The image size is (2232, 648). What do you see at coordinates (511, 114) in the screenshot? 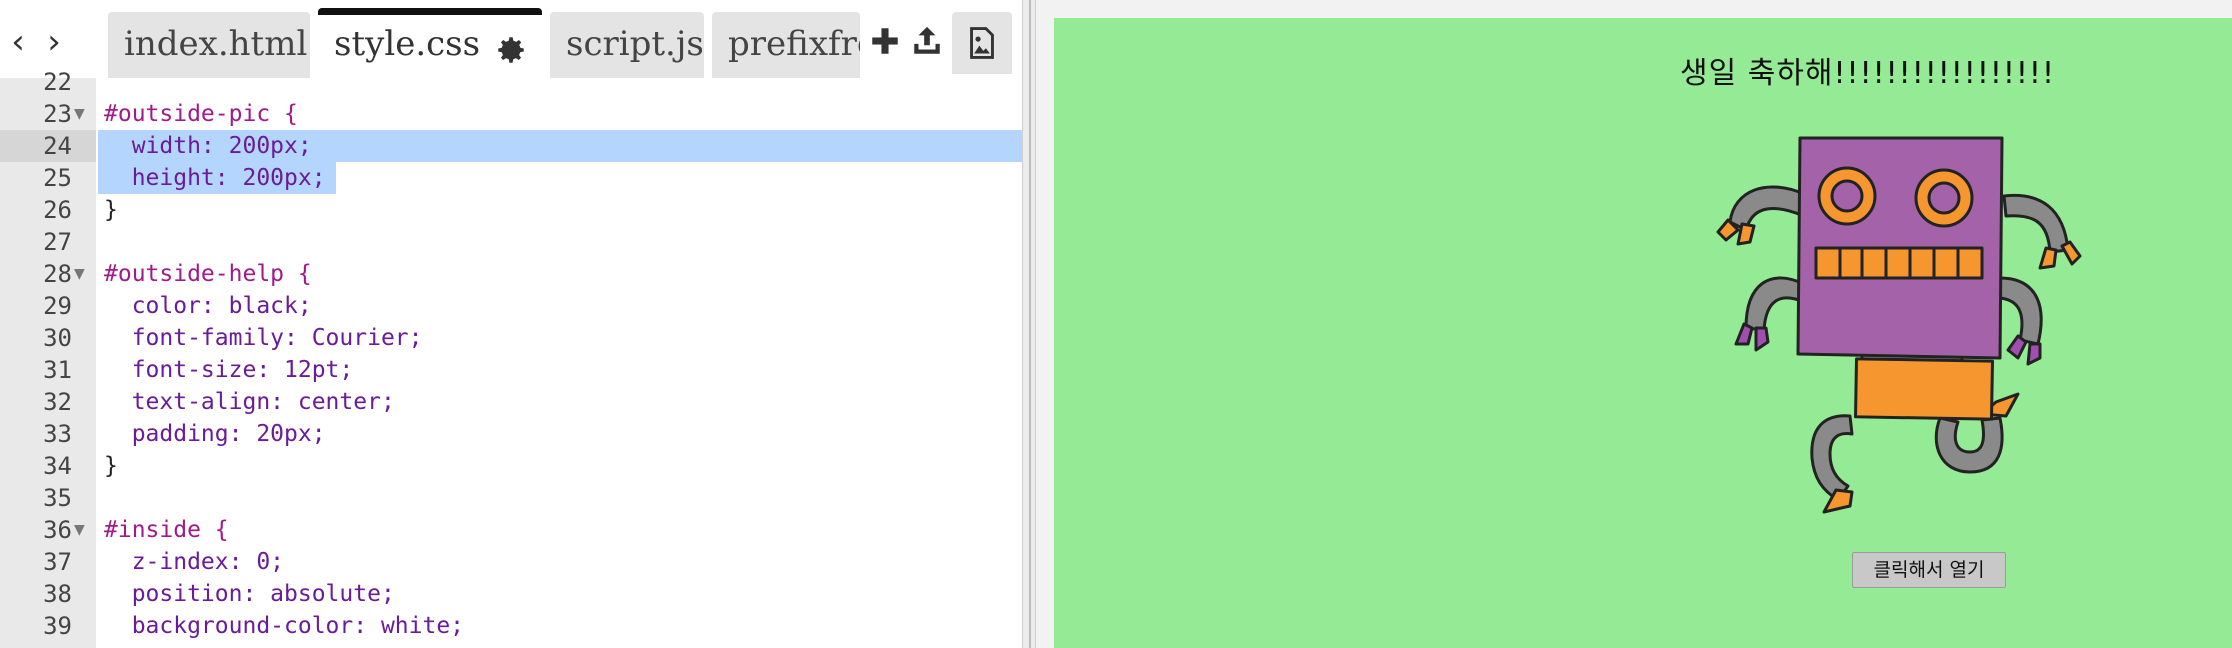
I see `code-line: 23 ▼ #outside-pic {` at bounding box center [511, 114].